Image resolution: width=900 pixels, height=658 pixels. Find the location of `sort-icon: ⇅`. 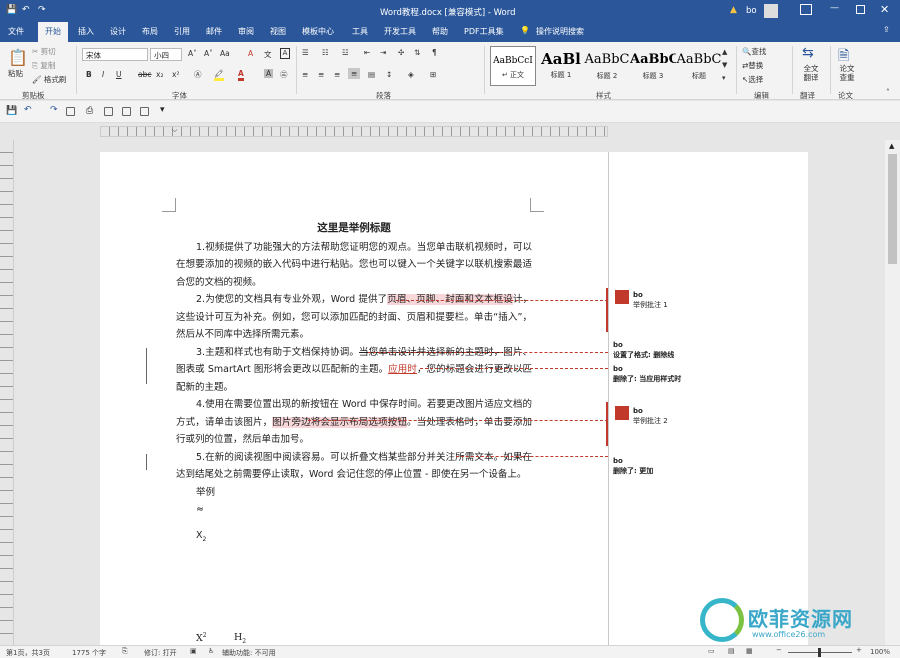

sort-icon: ⇅ is located at coordinates (417, 52).